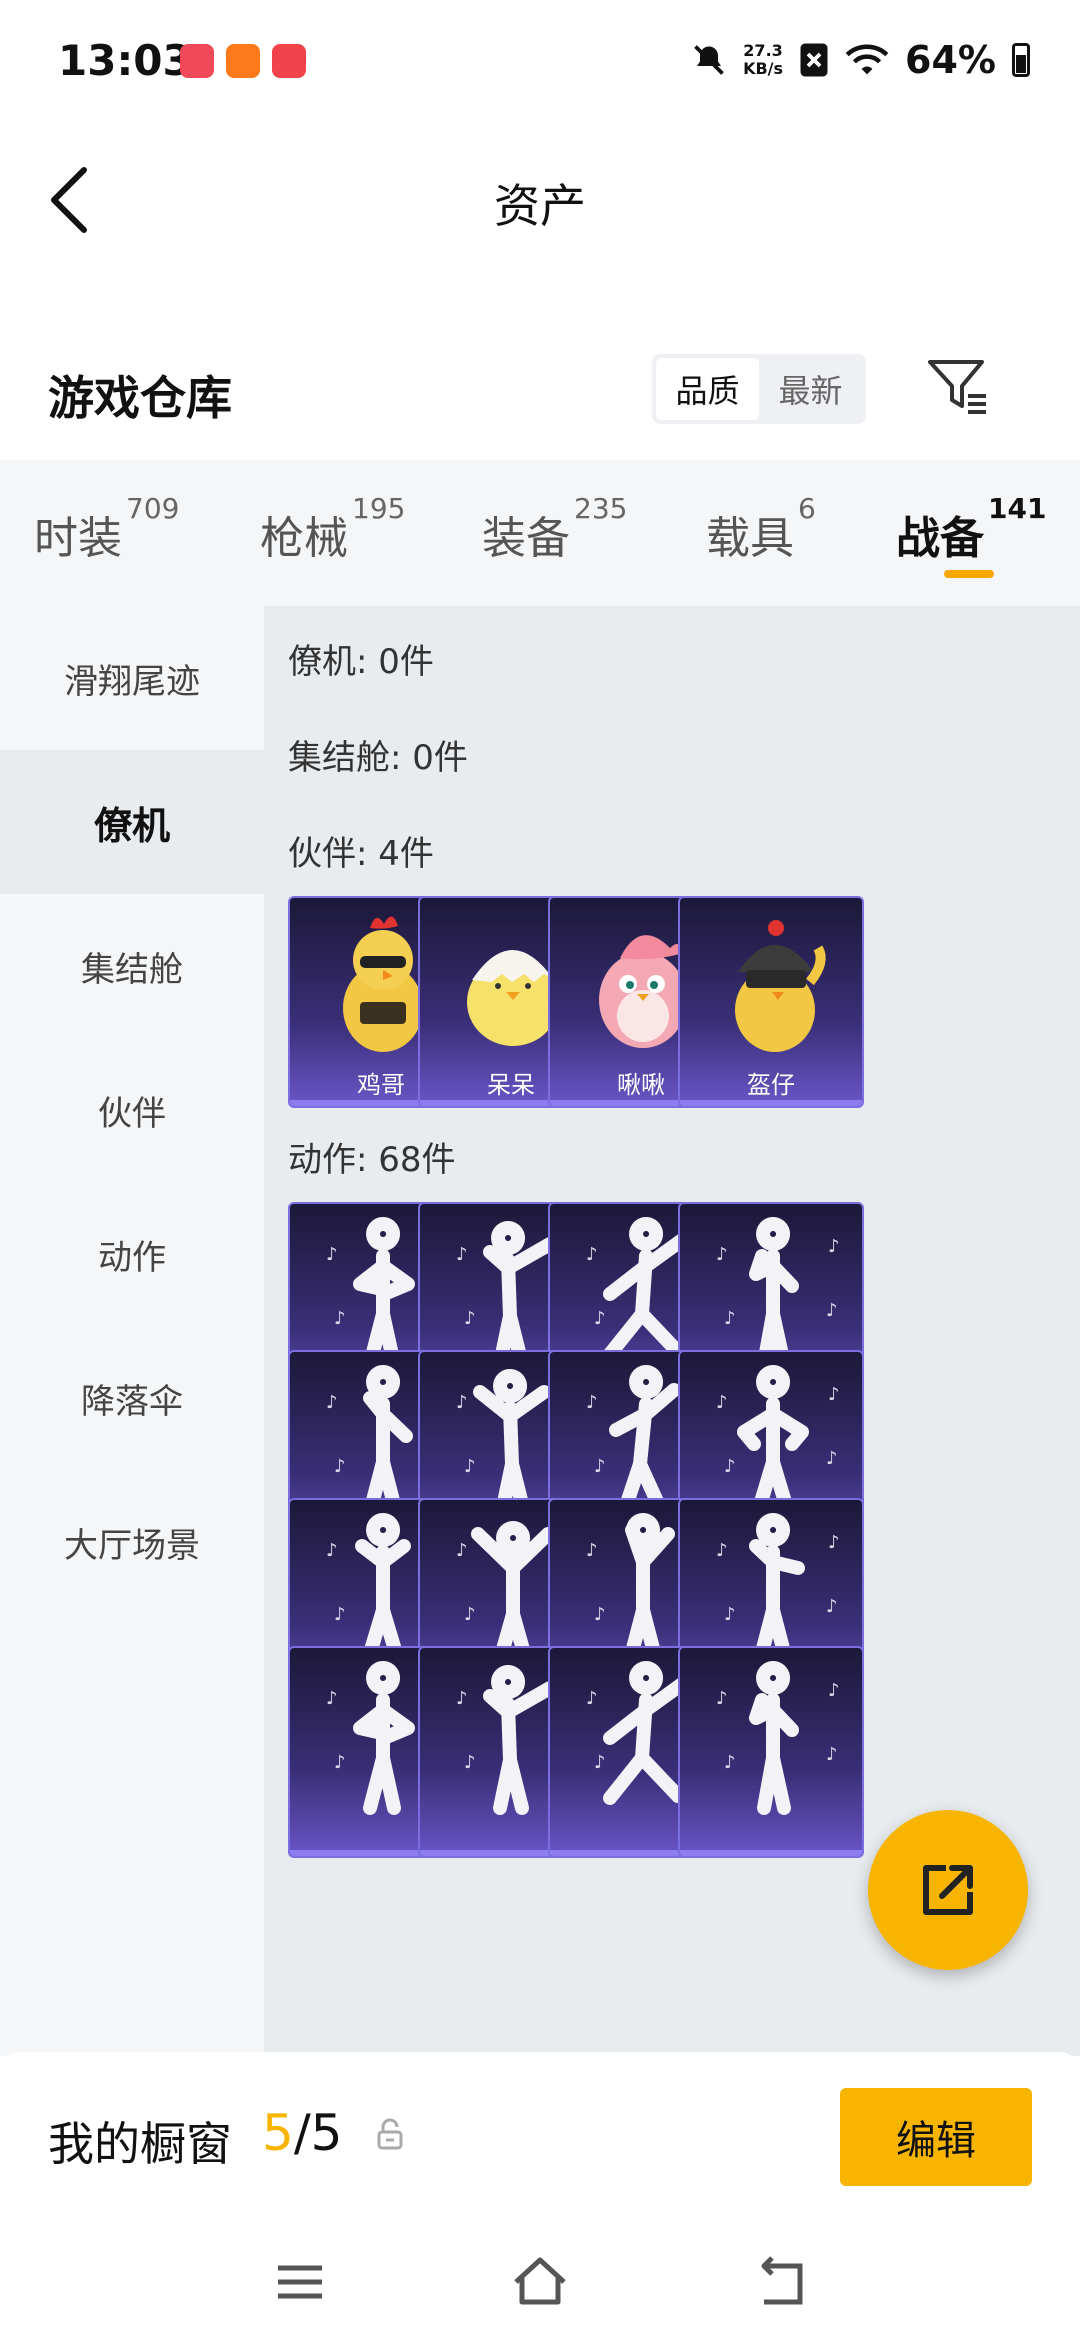 The height and width of the screenshot is (2344, 1080). What do you see at coordinates (540, 206) in the screenshot?
I see `page-title: 资产` at bounding box center [540, 206].